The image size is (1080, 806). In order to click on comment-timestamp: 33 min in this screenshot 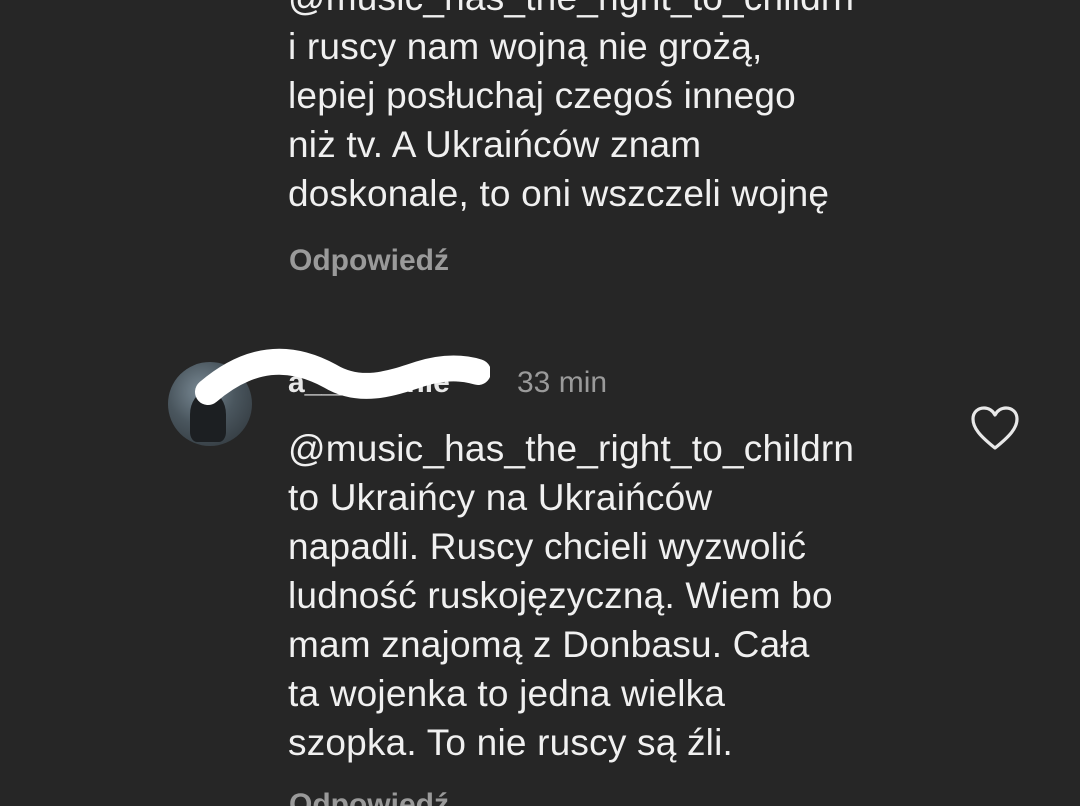, I will do `click(562, 382)`.